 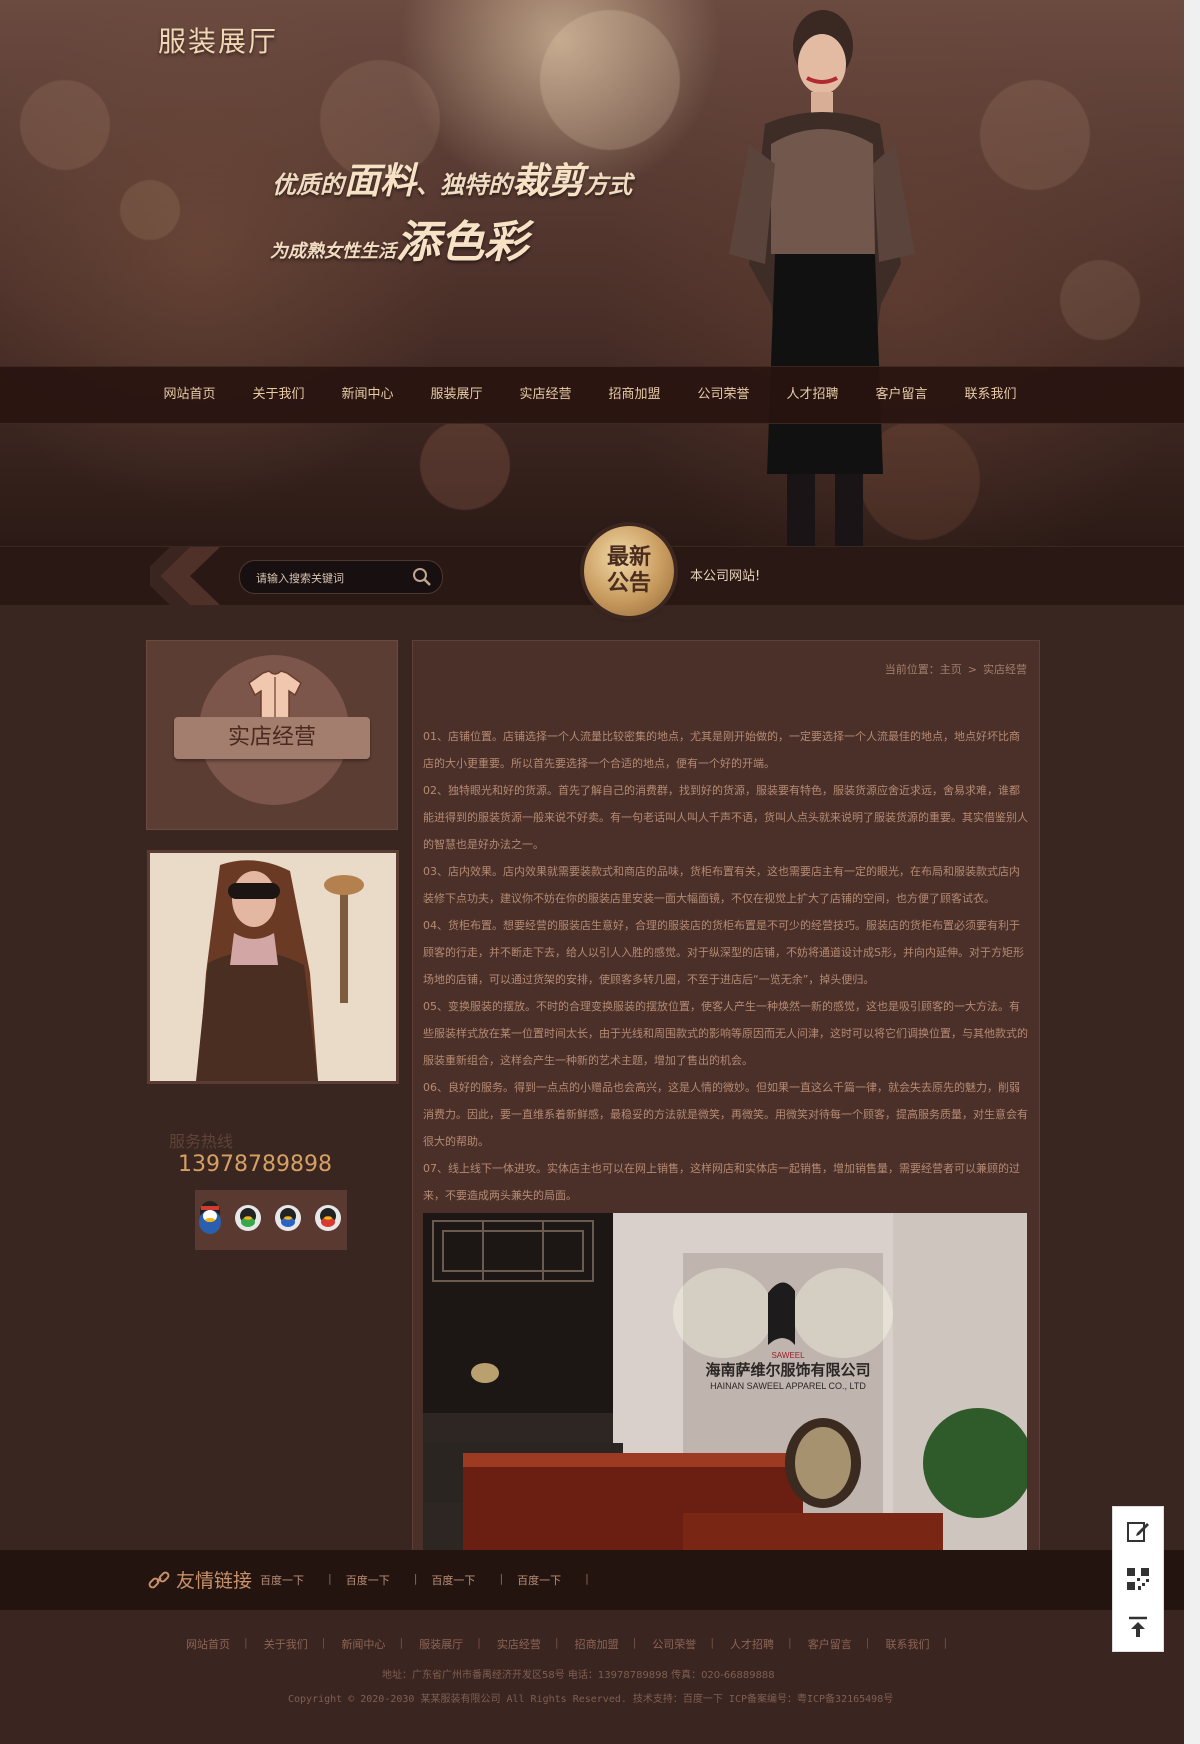 I want to click on footer-nav-item: 人才招聘, so click(x=752, y=1644).